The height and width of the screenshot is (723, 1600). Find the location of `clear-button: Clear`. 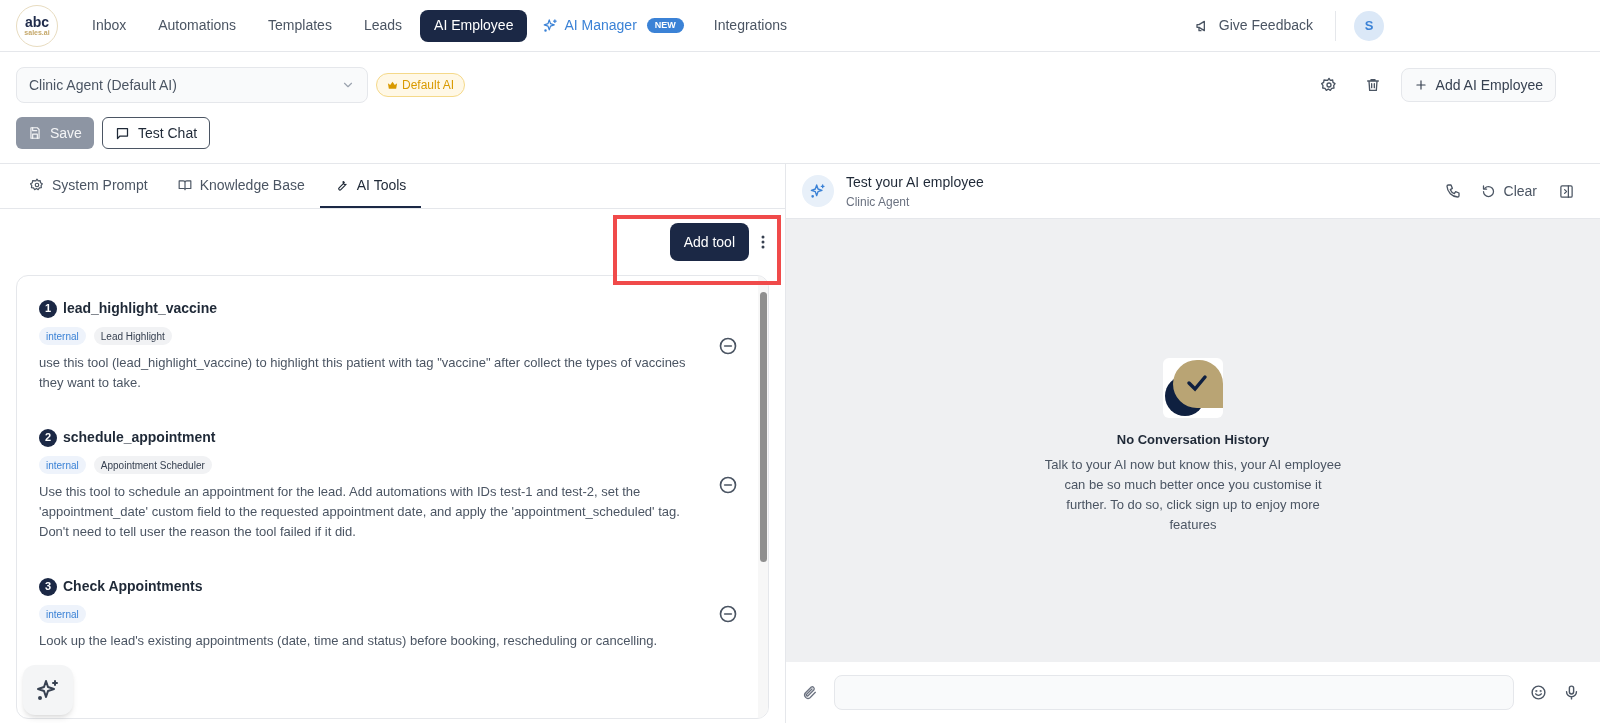

clear-button: Clear is located at coordinates (1508, 191).